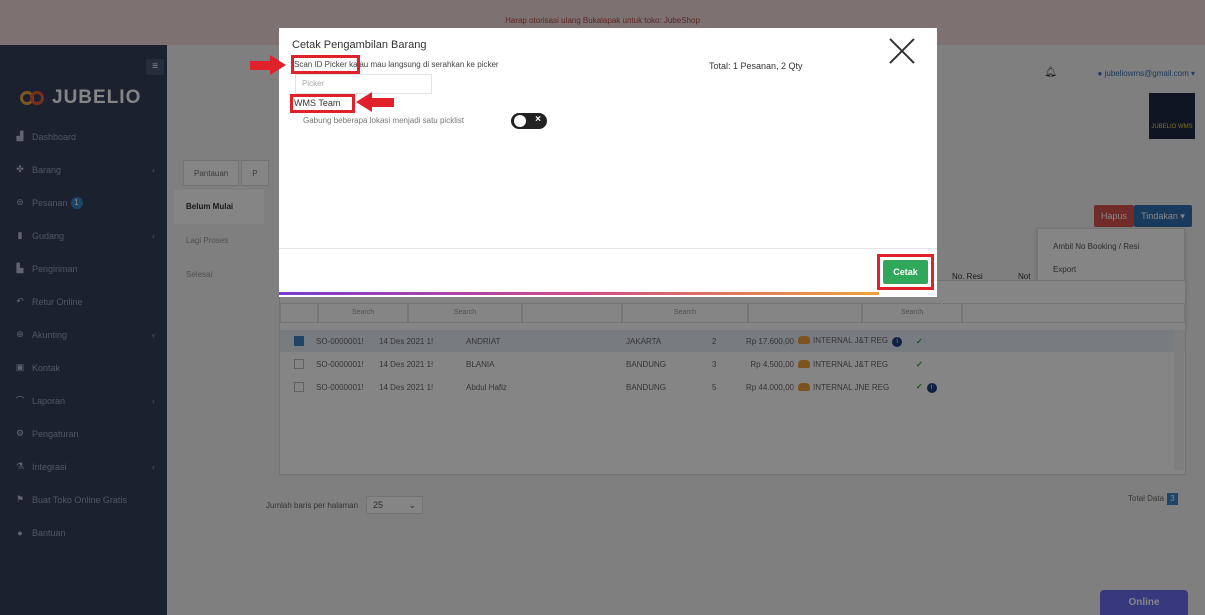  Describe the element at coordinates (363, 84) in the screenshot. I see `picker-input: Picker` at that location.